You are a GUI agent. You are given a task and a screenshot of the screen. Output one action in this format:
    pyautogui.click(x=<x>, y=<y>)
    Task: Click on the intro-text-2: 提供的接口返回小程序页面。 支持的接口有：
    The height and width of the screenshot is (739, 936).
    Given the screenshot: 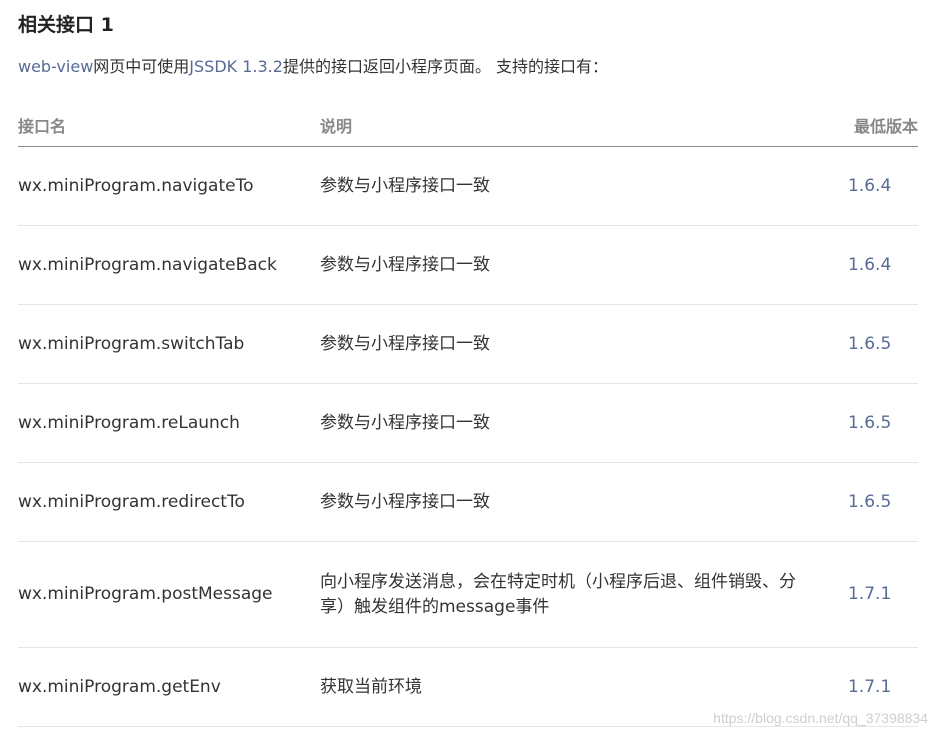 What is the action you would take?
    pyautogui.click(x=445, y=66)
    